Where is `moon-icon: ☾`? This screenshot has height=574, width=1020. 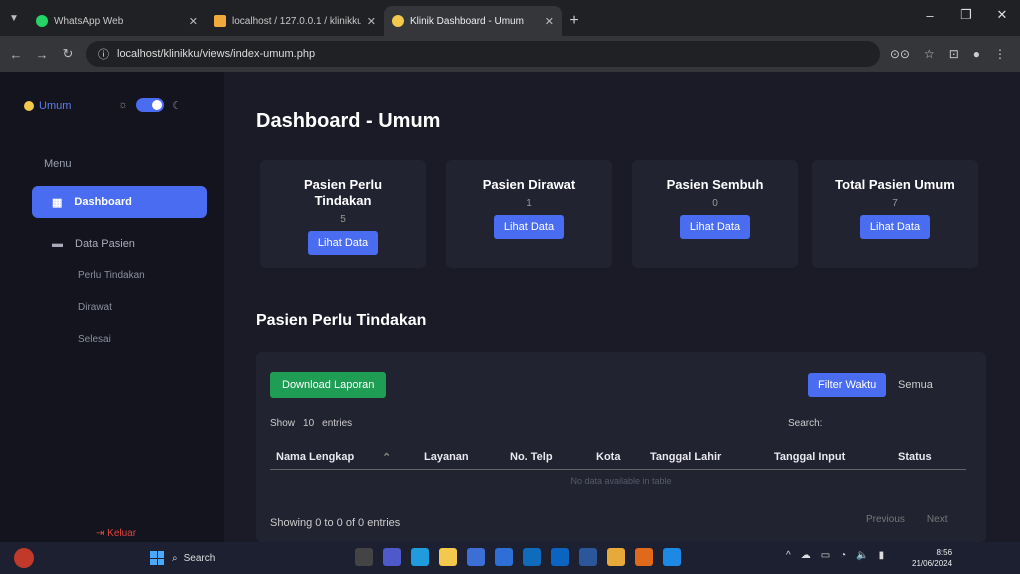
moon-icon: ☾ is located at coordinates (177, 105).